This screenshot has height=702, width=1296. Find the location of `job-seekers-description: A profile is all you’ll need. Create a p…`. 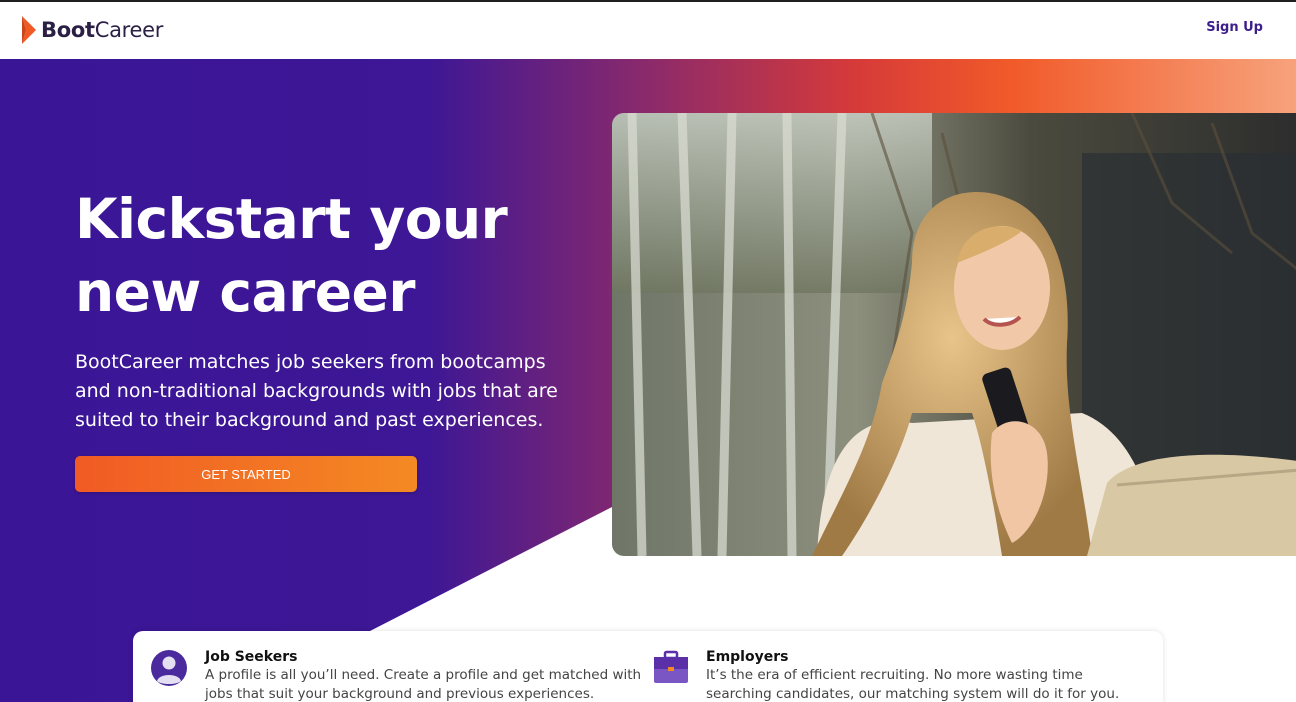

job-seekers-description: A profile is all you’ll need. Create a p… is located at coordinates (423, 684).